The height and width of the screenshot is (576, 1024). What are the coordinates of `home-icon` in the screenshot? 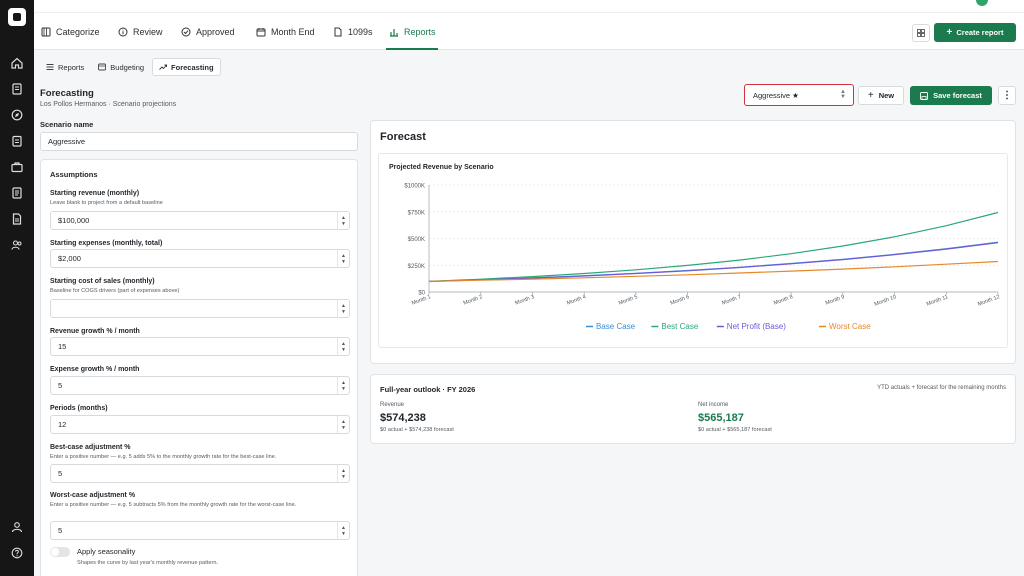 It's located at (17, 63).